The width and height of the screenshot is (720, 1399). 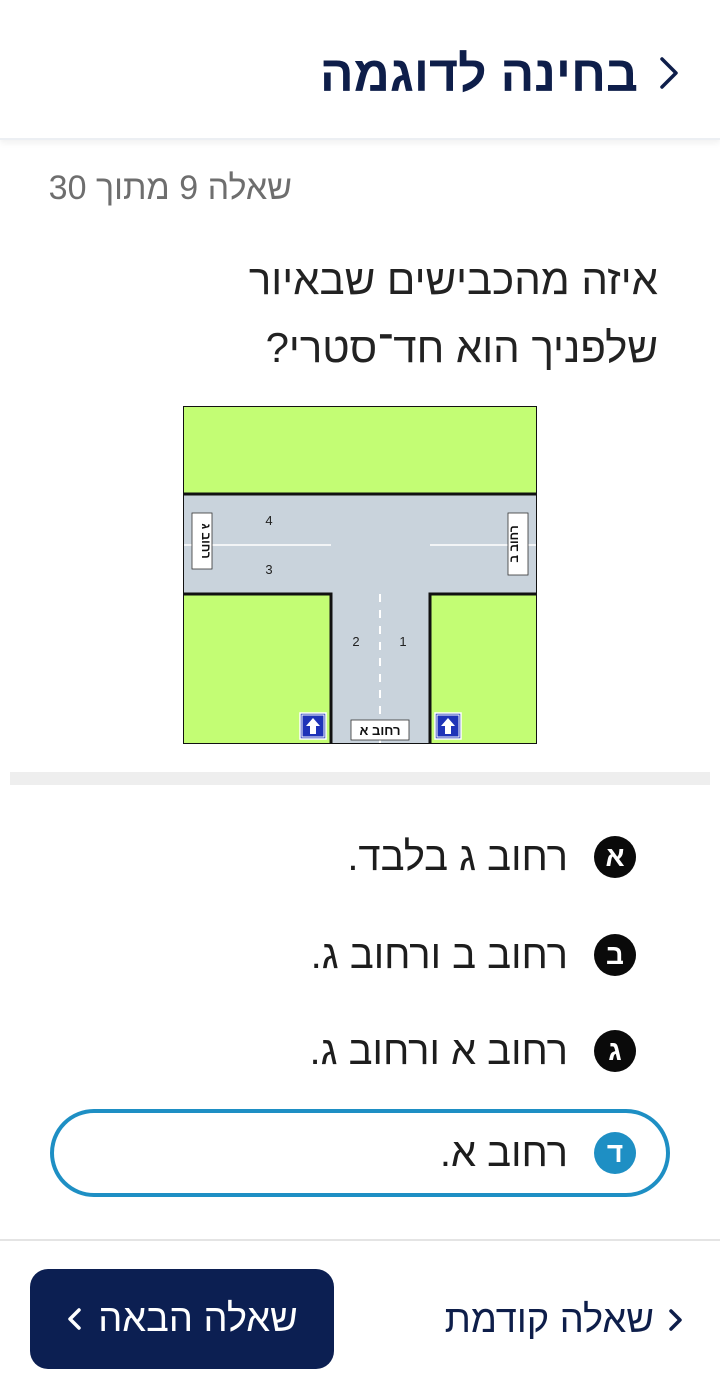 I want to click on lane-number-2: 2, so click(x=355, y=641).